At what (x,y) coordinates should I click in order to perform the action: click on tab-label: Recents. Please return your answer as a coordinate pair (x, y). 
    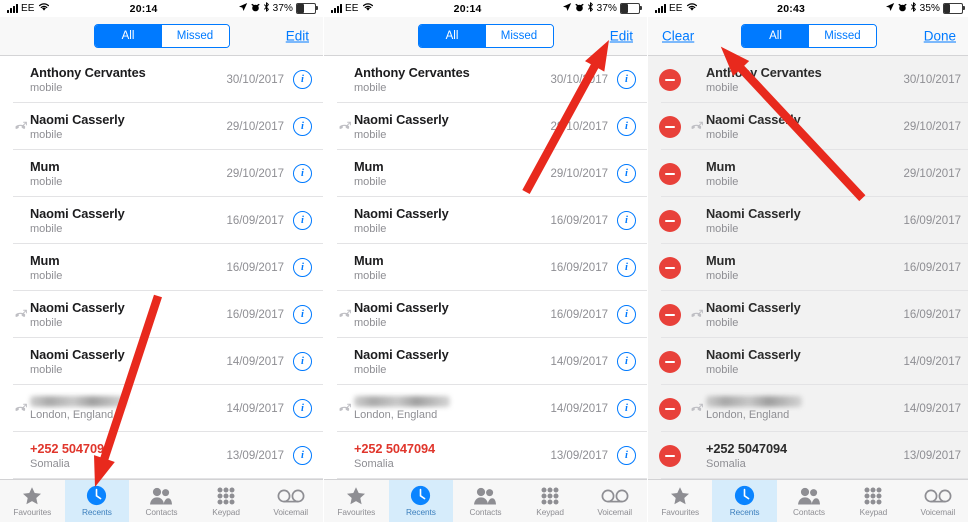
    Looking at the image, I should click on (421, 512).